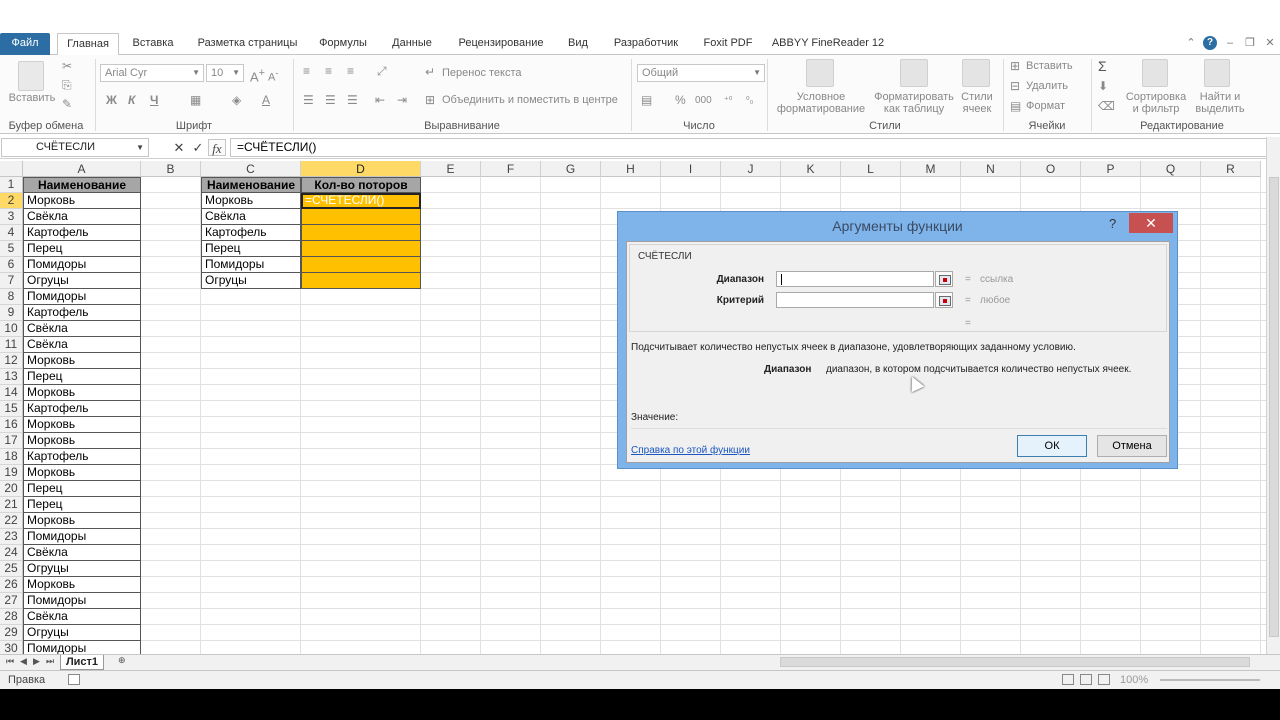 The image size is (1280, 720). What do you see at coordinates (11, 313) in the screenshot?
I see `row-header-9: 9` at bounding box center [11, 313].